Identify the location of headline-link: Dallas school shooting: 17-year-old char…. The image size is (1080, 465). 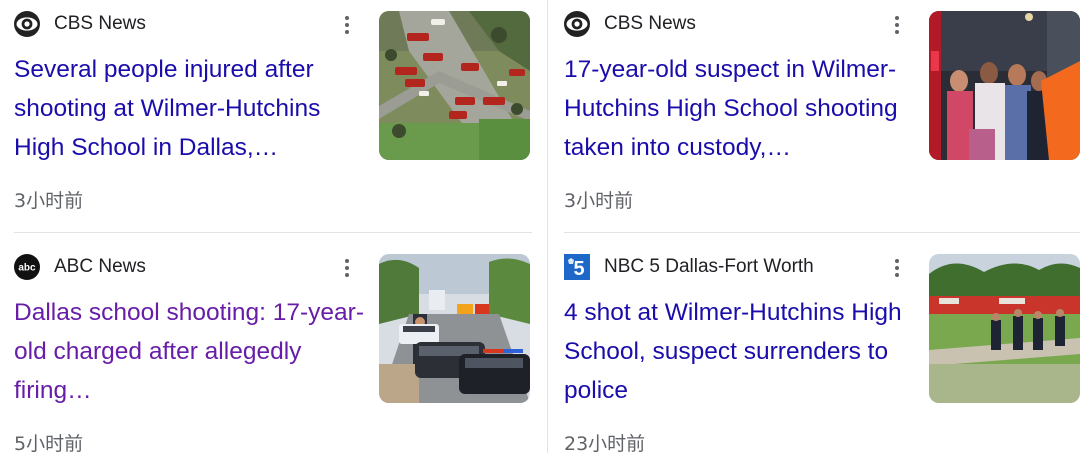
(189, 351).